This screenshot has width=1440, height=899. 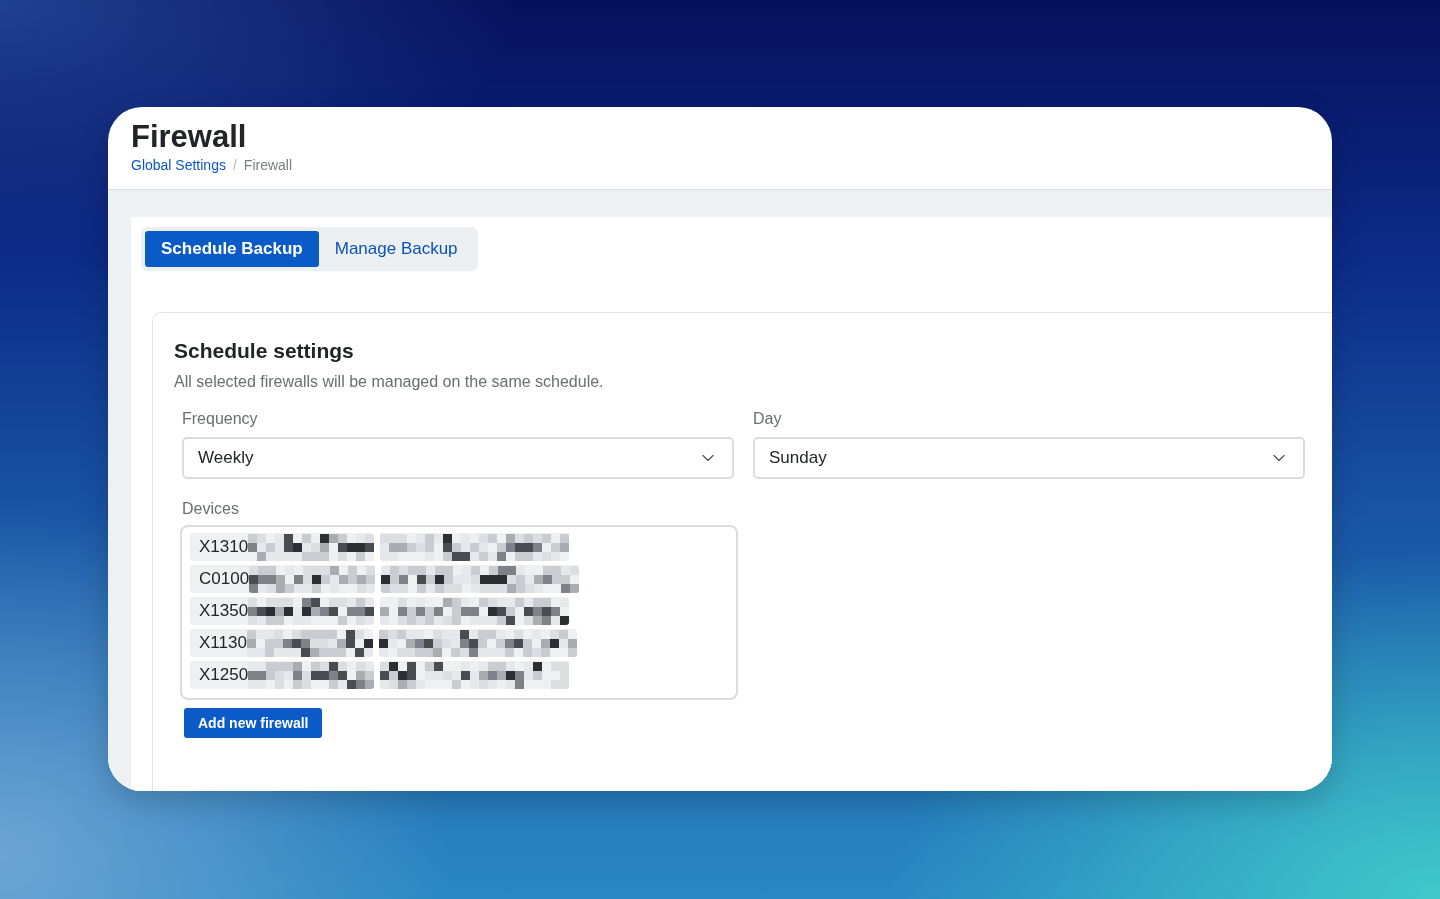 What do you see at coordinates (459, 612) in the screenshot?
I see `devices-field: X1310 C0100 X1350 X1130 X1250` at bounding box center [459, 612].